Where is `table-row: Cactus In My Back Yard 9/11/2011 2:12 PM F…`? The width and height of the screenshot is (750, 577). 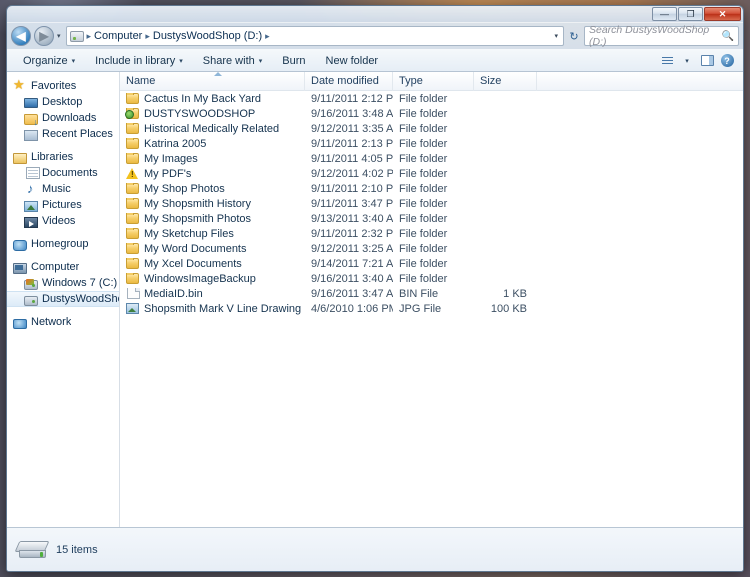
table-row: Cactus In My Back Yard 9/11/2011 2:12 PM F… is located at coordinates (431, 98).